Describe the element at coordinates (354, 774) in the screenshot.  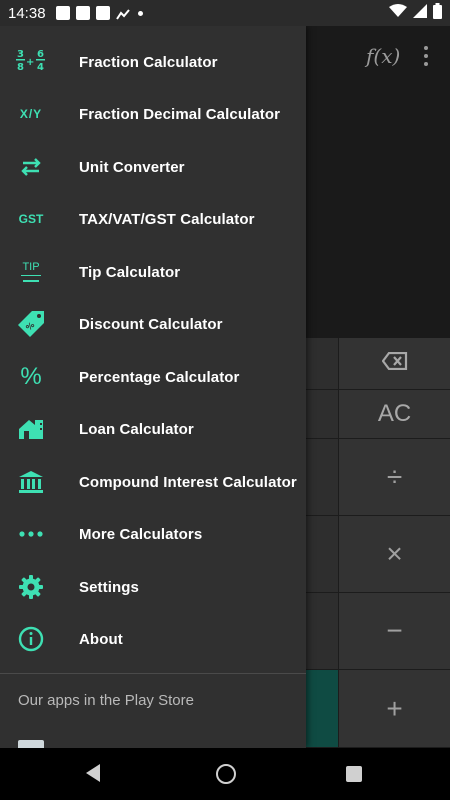
I see `recents-icon` at that location.